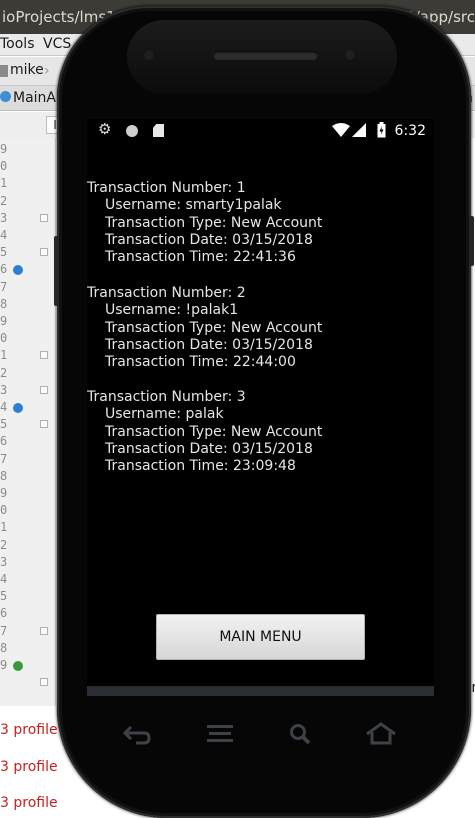 This screenshot has height=818, width=475. What do you see at coordinates (200, 466) in the screenshot?
I see `transaction-time: Transaction Time: 23:09:48` at bounding box center [200, 466].